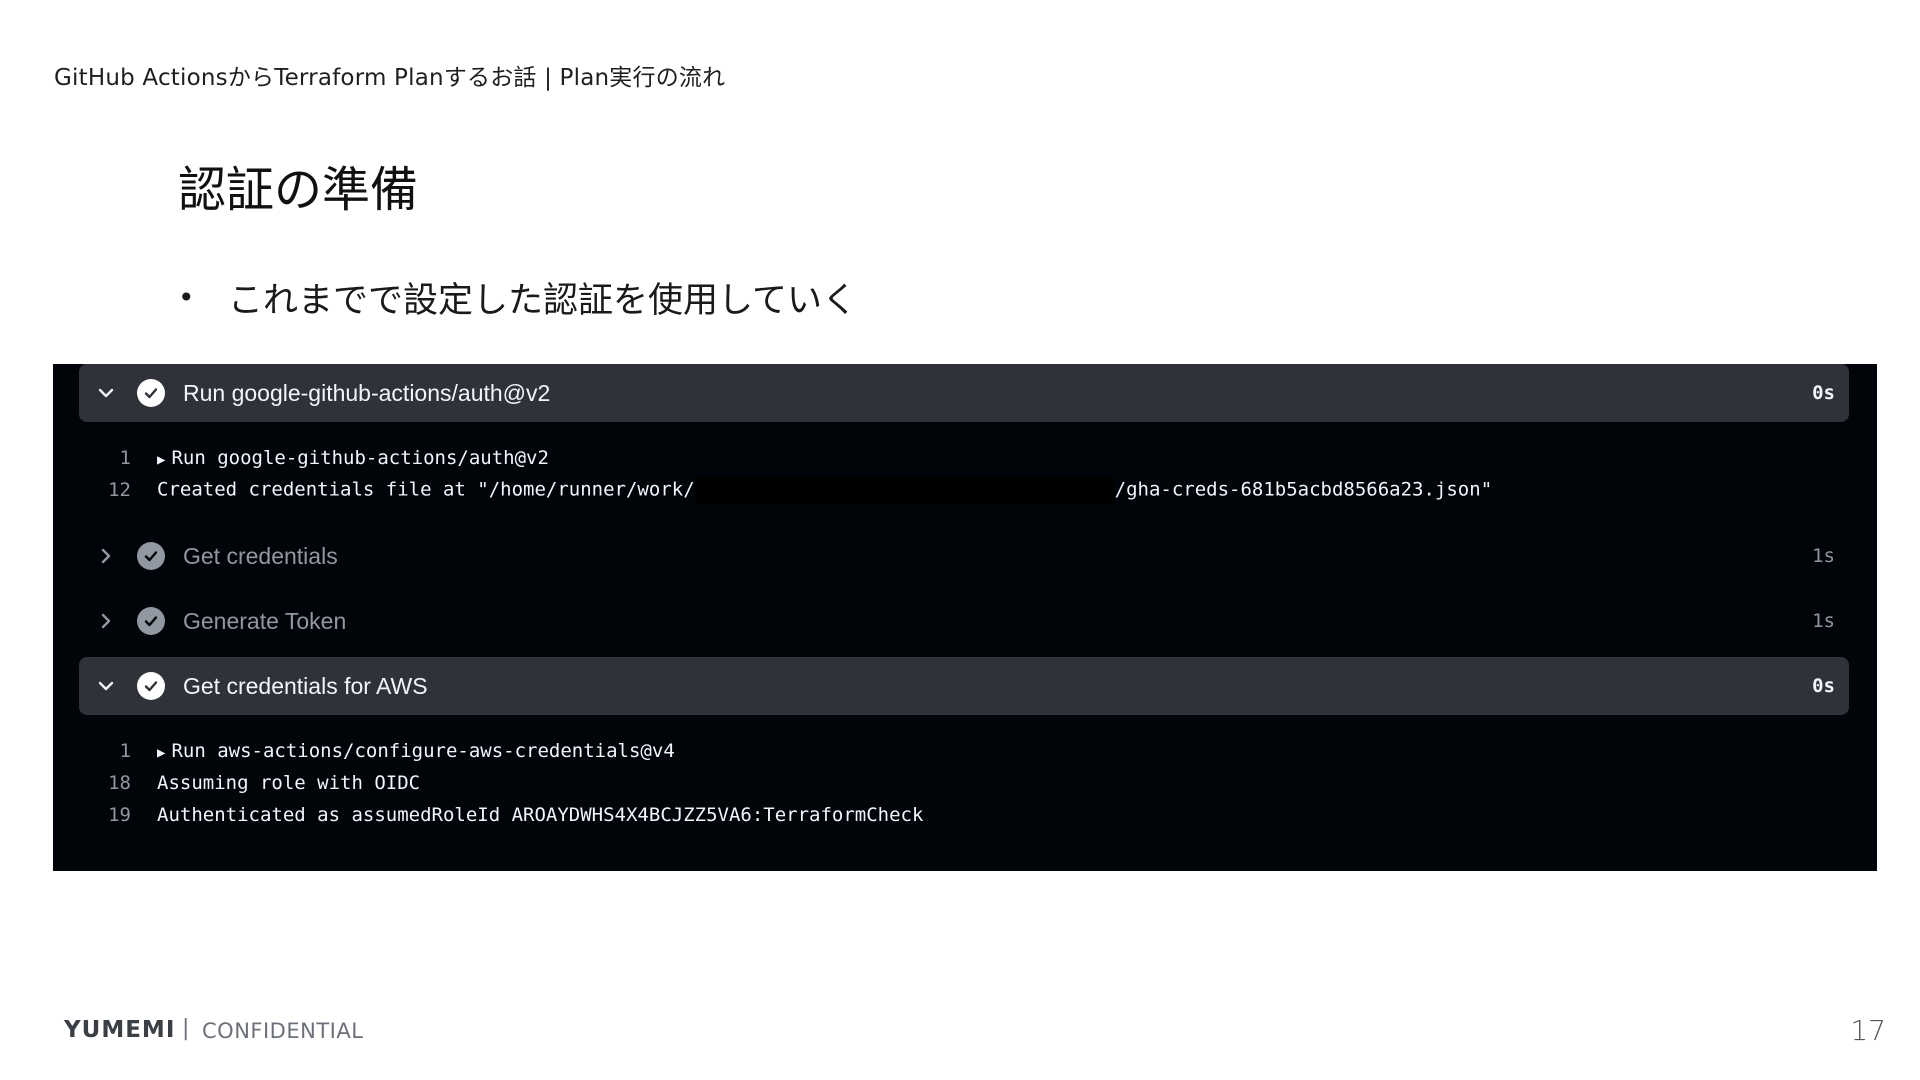 The height and width of the screenshot is (1080, 1920). Describe the element at coordinates (964, 686) in the screenshot. I see `step-header-aws-credentials: Get credentials for AWS 0s` at that location.